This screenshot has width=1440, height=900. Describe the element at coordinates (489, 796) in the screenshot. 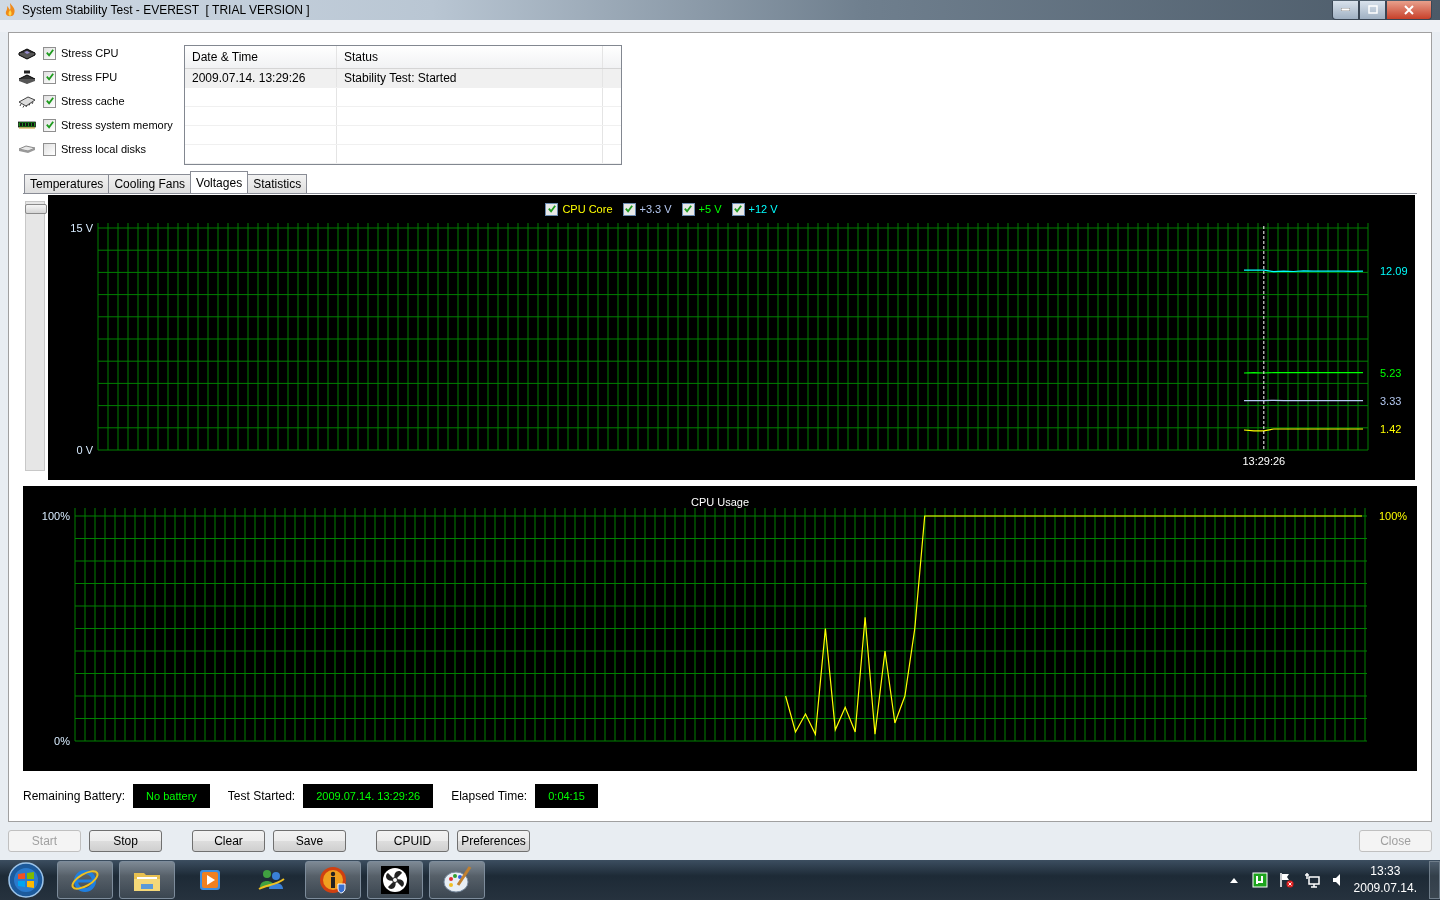

I see `field-label: Elapsed Time:` at that location.